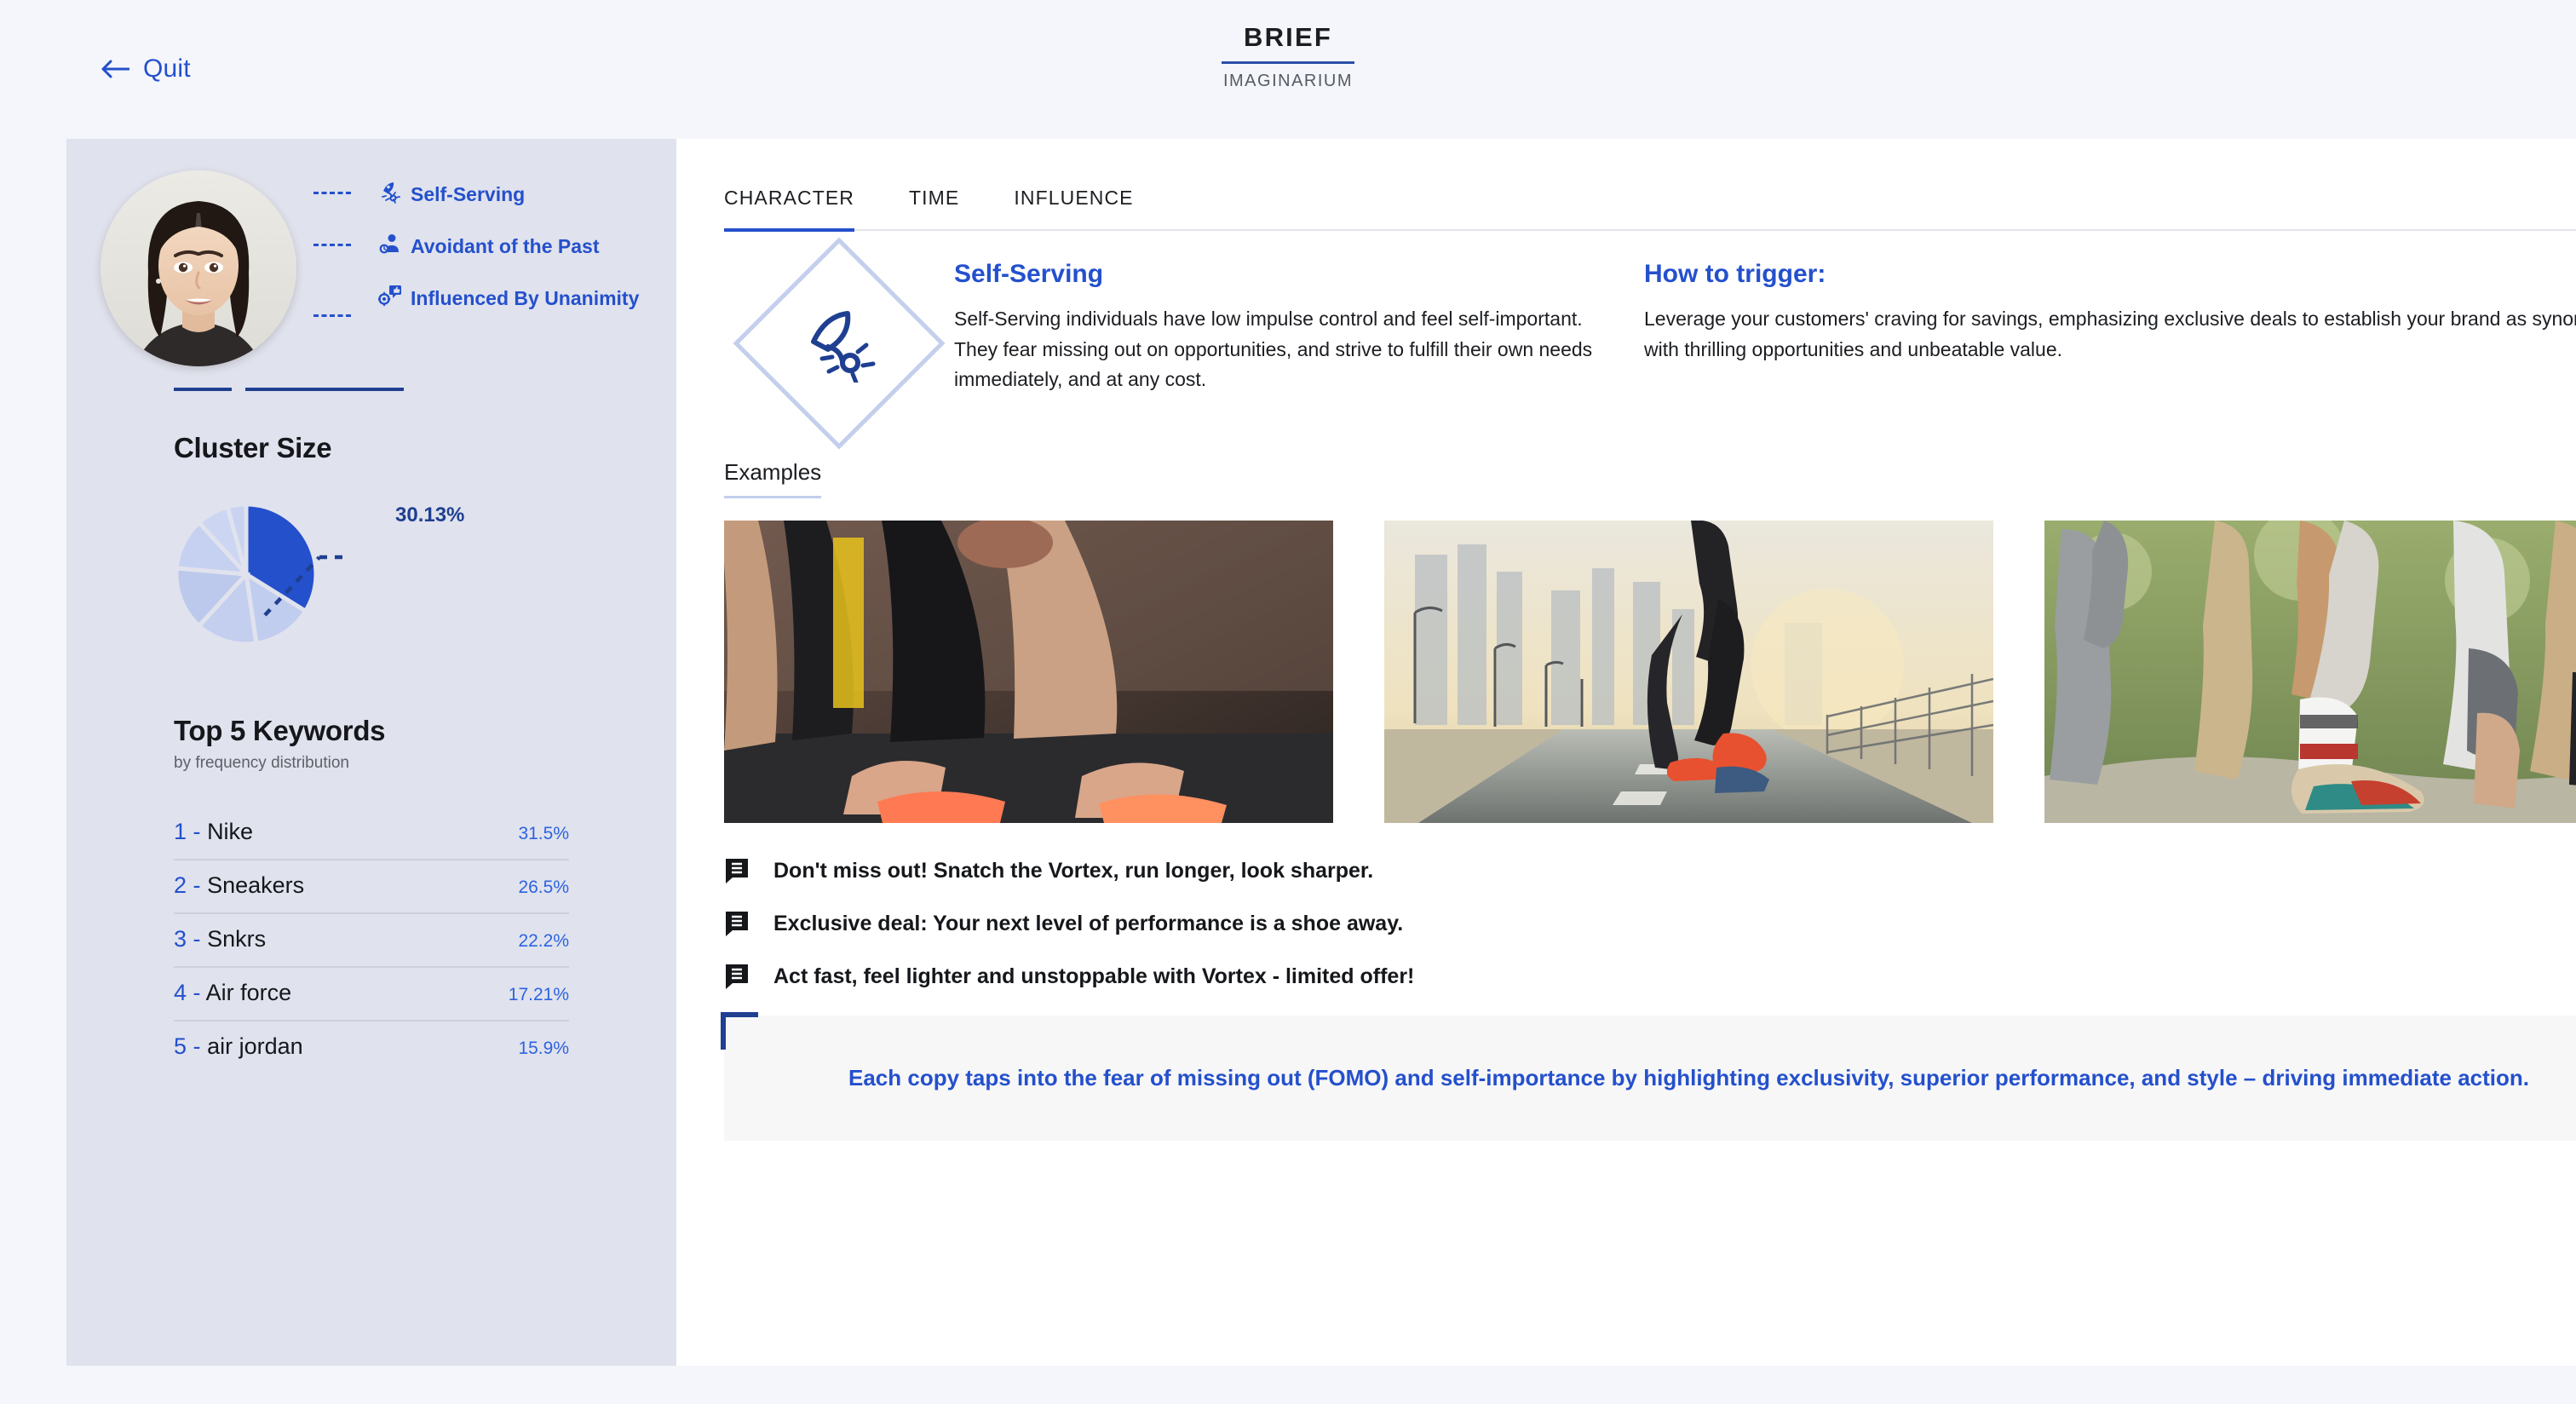 The width and height of the screenshot is (2576, 1404). What do you see at coordinates (371, 1047) in the screenshot?
I see `list-item: 5 - air jordan 15.9%` at bounding box center [371, 1047].